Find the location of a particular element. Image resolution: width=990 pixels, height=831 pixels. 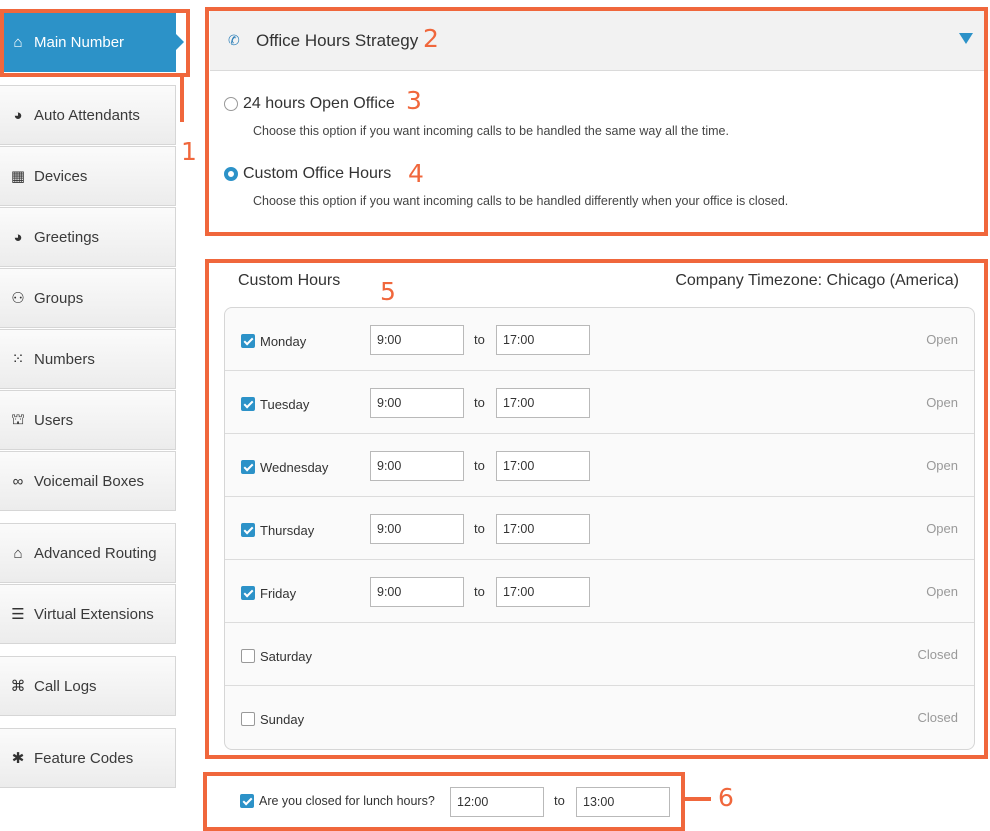

friday-start-input is located at coordinates (417, 592).